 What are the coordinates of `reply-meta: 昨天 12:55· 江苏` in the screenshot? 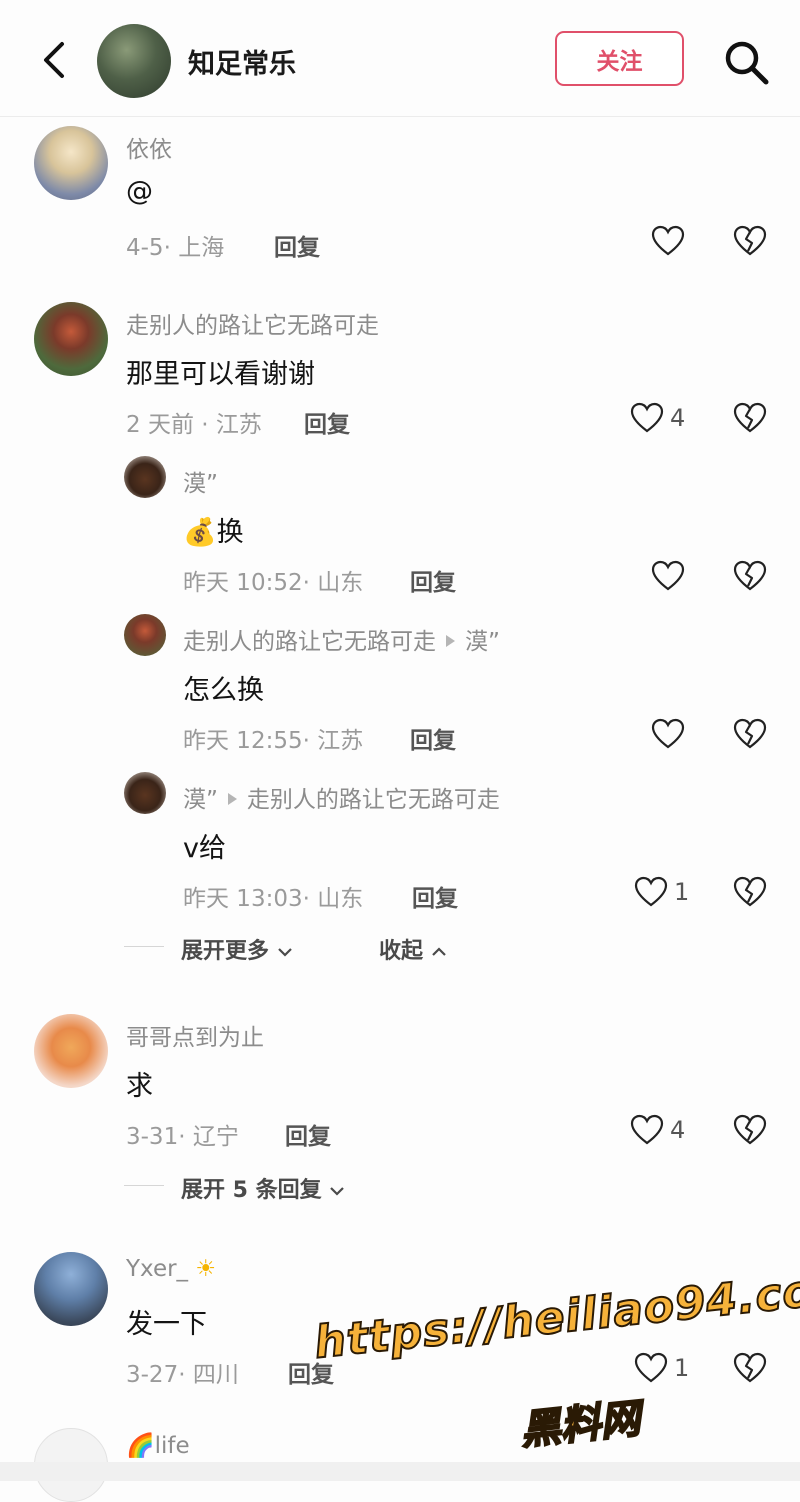 It's located at (273, 741).